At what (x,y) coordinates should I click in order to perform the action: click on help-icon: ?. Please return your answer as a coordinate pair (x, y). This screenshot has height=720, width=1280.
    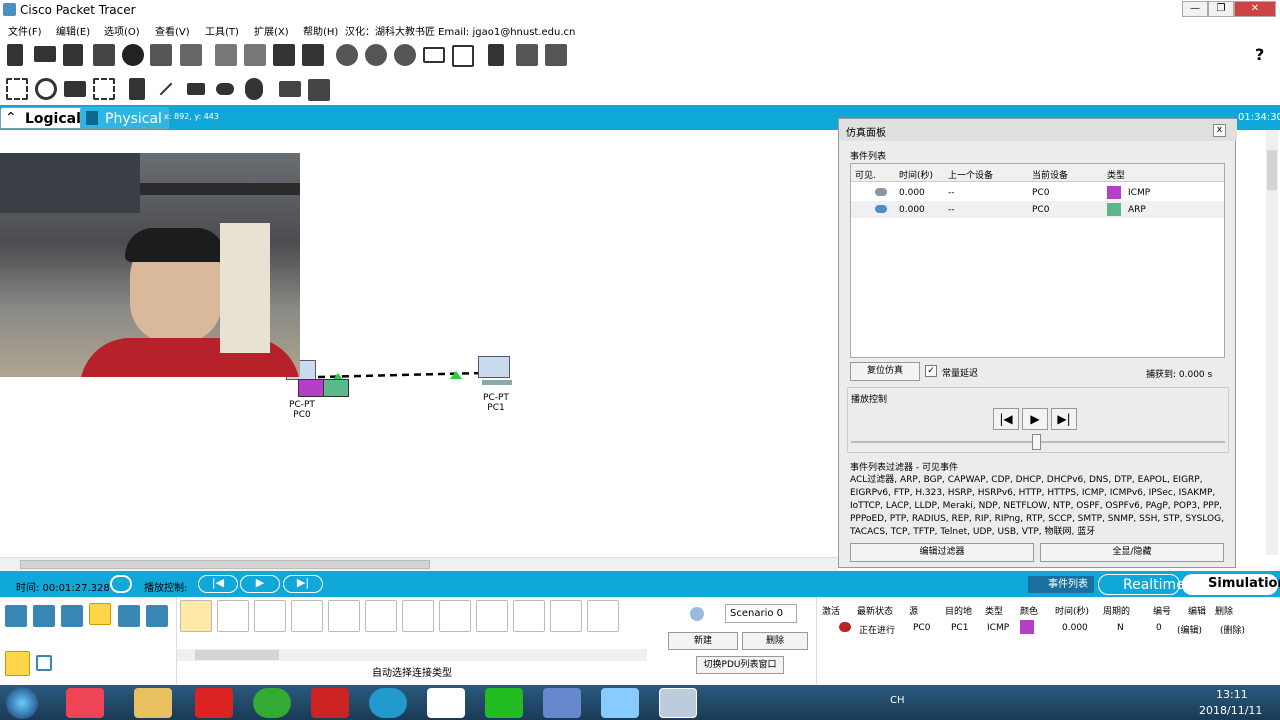
    Looking at the image, I should click on (1259, 54).